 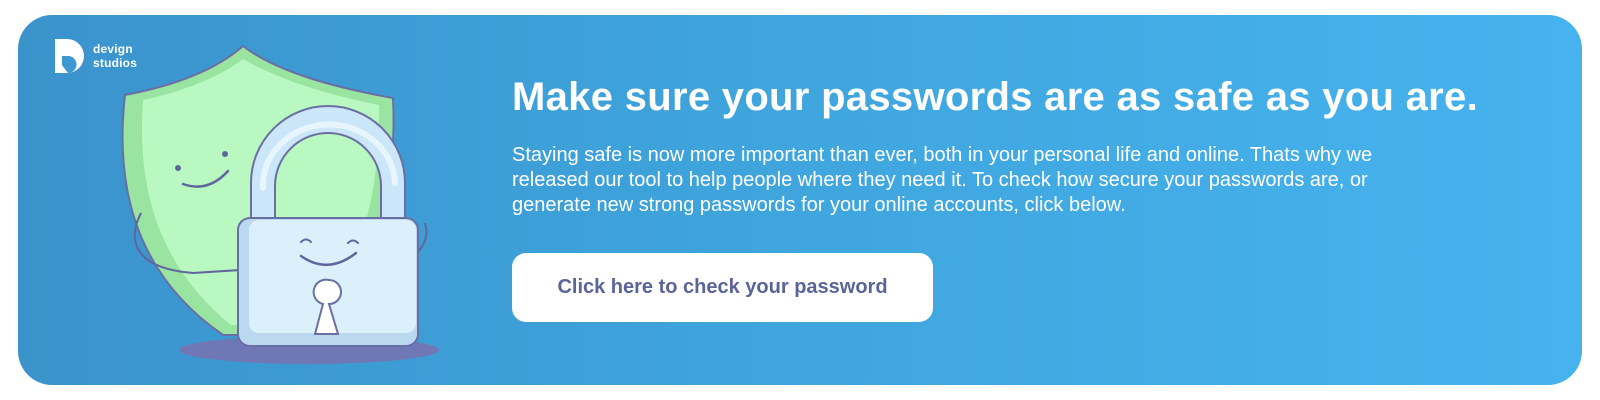 What do you see at coordinates (722, 287) in the screenshot?
I see `check-password-button: Click here to check your password` at bounding box center [722, 287].